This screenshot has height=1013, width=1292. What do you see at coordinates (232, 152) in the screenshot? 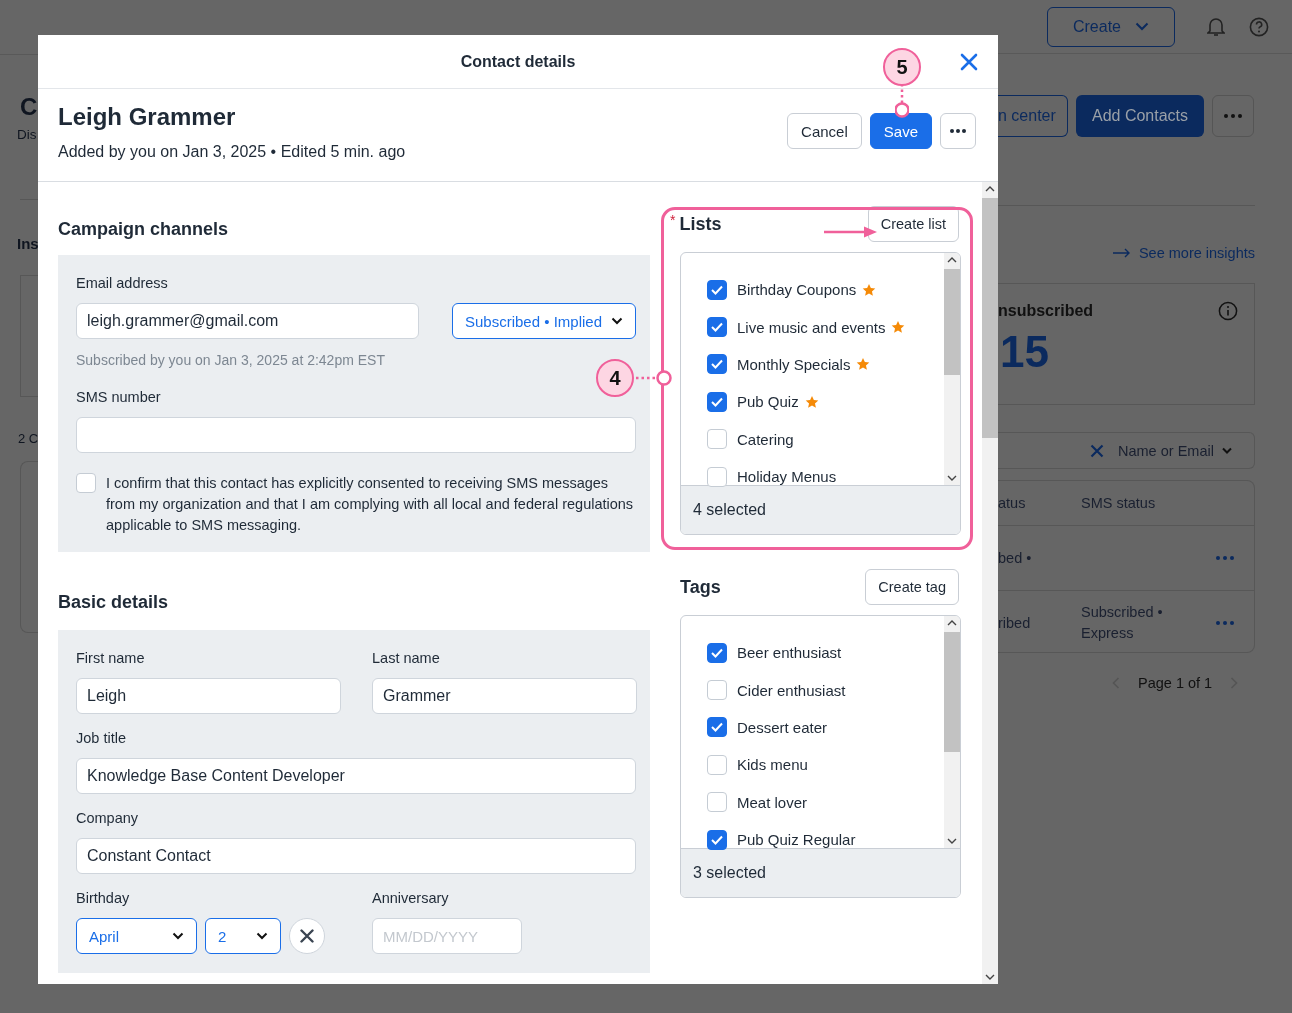
I see `contact-meta: Added by you on Jan 3, 2025 • Edited 5 min. ago` at bounding box center [232, 152].